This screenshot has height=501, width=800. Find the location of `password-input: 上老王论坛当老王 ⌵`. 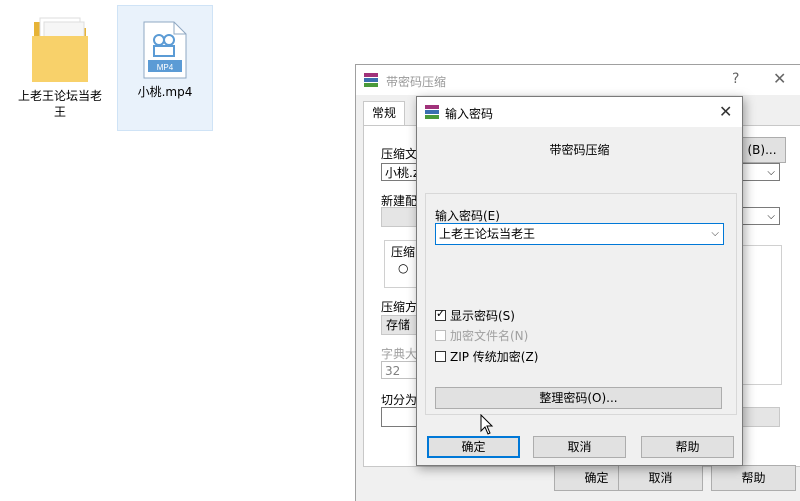

password-input: 上老王论坛当老王 ⌵ is located at coordinates (579, 234).